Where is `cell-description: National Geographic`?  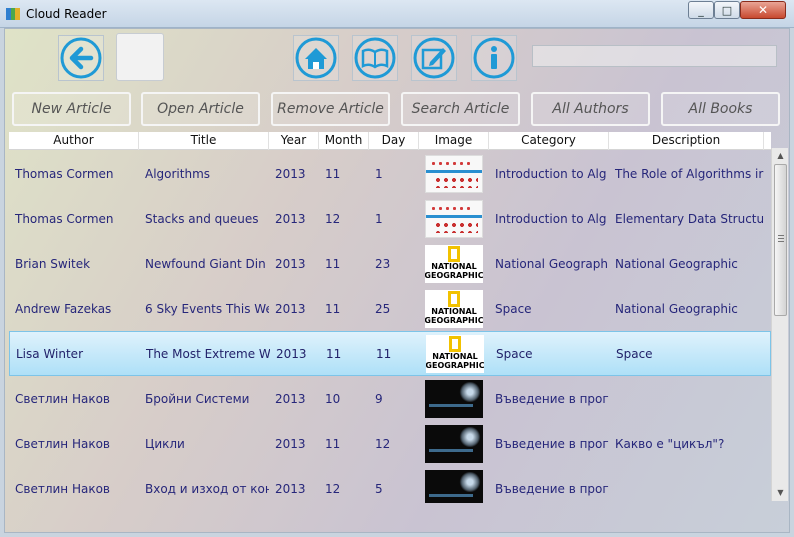
cell-description: National Geographic is located at coordinates (676, 263).